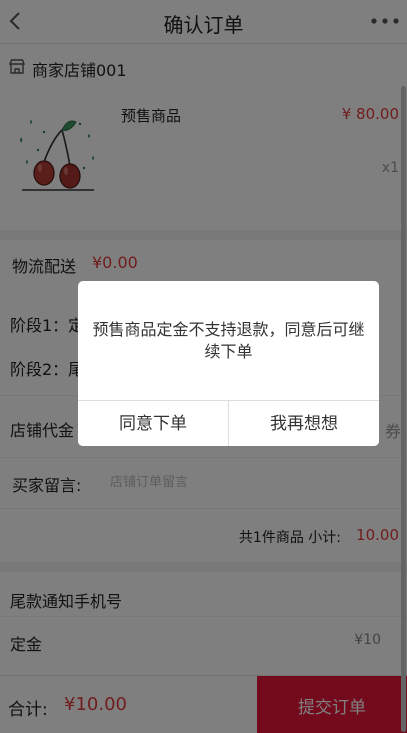  Describe the element at coordinates (303, 423) in the screenshot. I see `reconsider-button: 我再想想` at that location.